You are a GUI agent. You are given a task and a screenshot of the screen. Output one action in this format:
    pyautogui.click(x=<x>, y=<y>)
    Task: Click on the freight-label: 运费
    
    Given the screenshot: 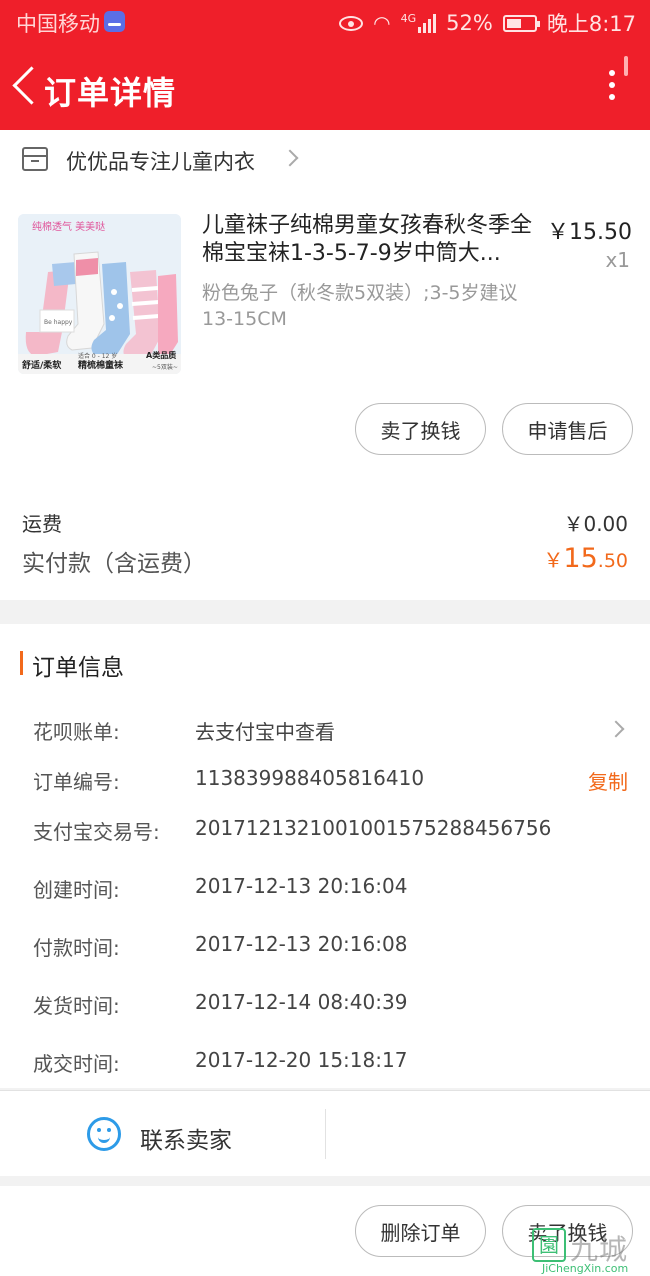 What is the action you would take?
    pyautogui.click(x=42, y=524)
    